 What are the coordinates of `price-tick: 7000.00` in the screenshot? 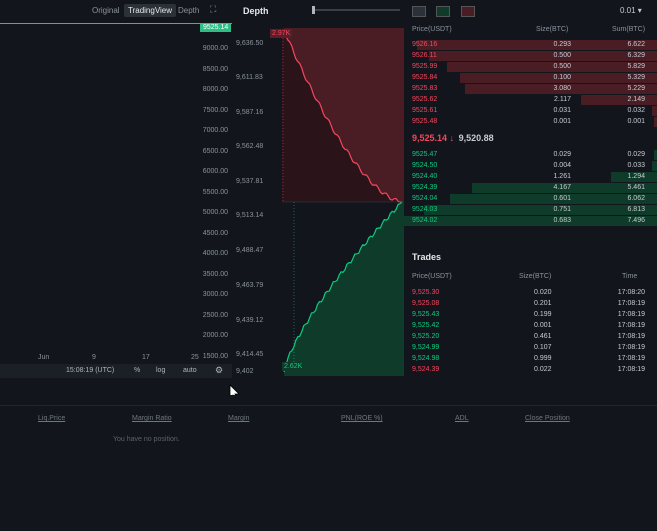 It's located at (215, 130).